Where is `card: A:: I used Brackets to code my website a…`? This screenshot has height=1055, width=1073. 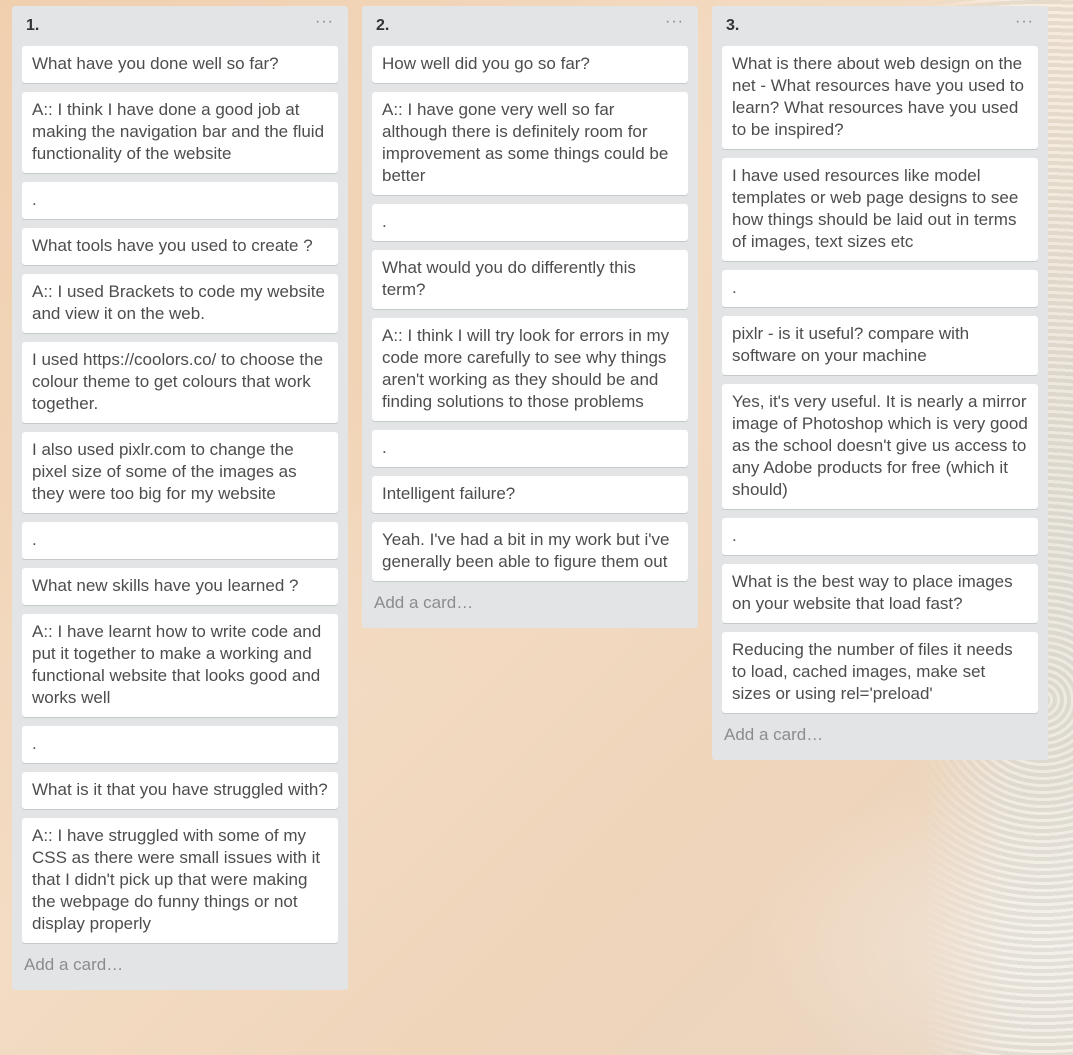 card: A:: I used Brackets to code my website a… is located at coordinates (180, 303).